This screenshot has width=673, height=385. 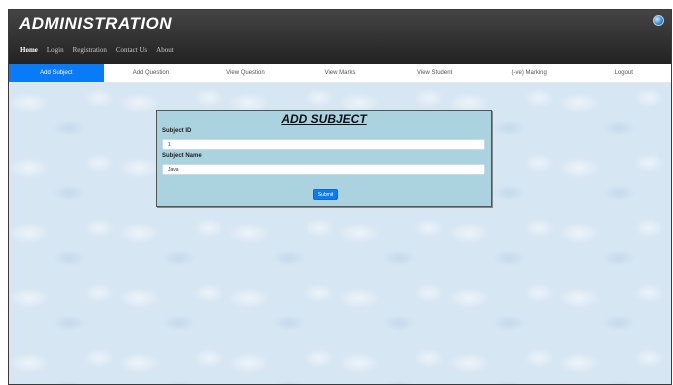 What do you see at coordinates (182, 156) in the screenshot?
I see `subject-name-label: Subject Name` at bounding box center [182, 156].